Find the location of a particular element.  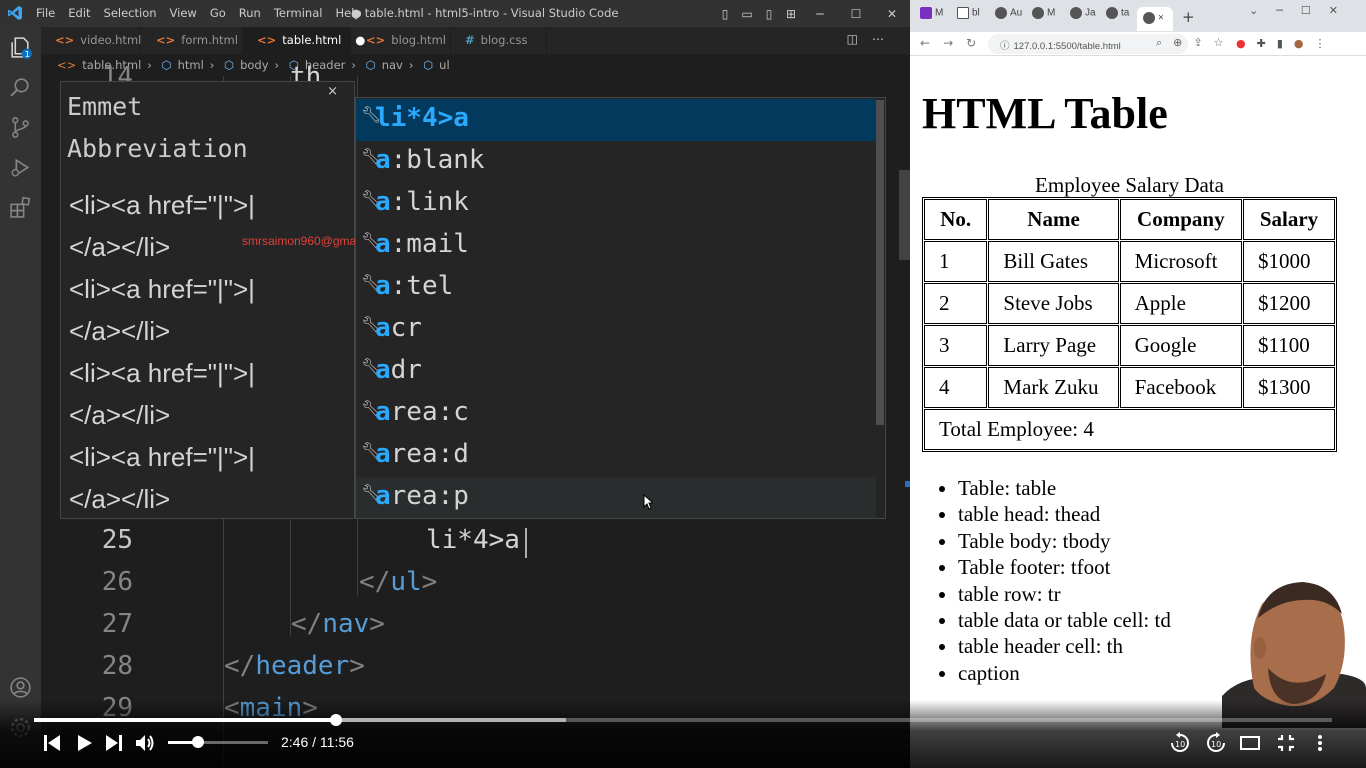

table-cell: Apple is located at coordinates (1180, 303).